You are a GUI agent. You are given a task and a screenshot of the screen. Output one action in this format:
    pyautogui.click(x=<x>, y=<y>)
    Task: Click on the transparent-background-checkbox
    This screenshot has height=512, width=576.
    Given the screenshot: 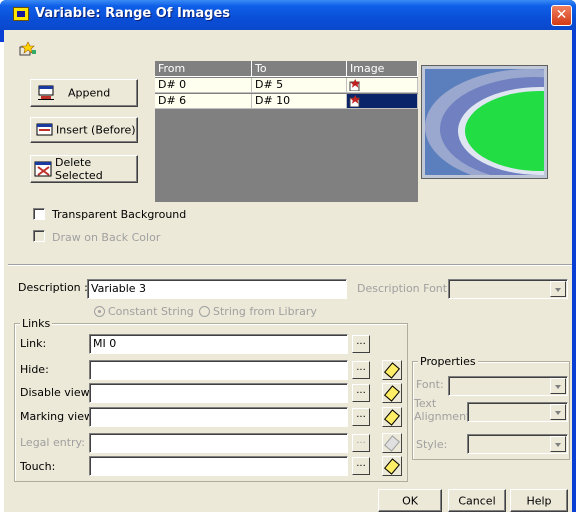 What is the action you would take?
    pyautogui.click(x=39, y=214)
    